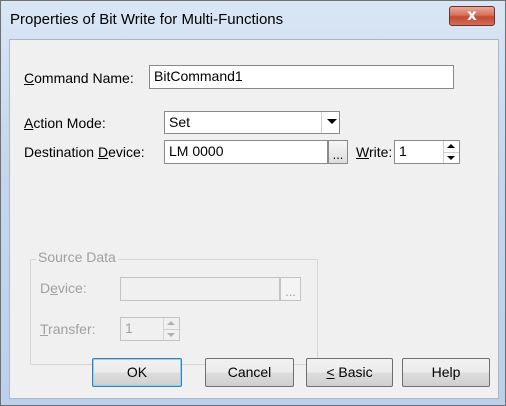 The height and width of the screenshot is (406, 506). Describe the element at coordinates (249, 372) in the screenshot. I see `cancel-button: Cancel` at that location.